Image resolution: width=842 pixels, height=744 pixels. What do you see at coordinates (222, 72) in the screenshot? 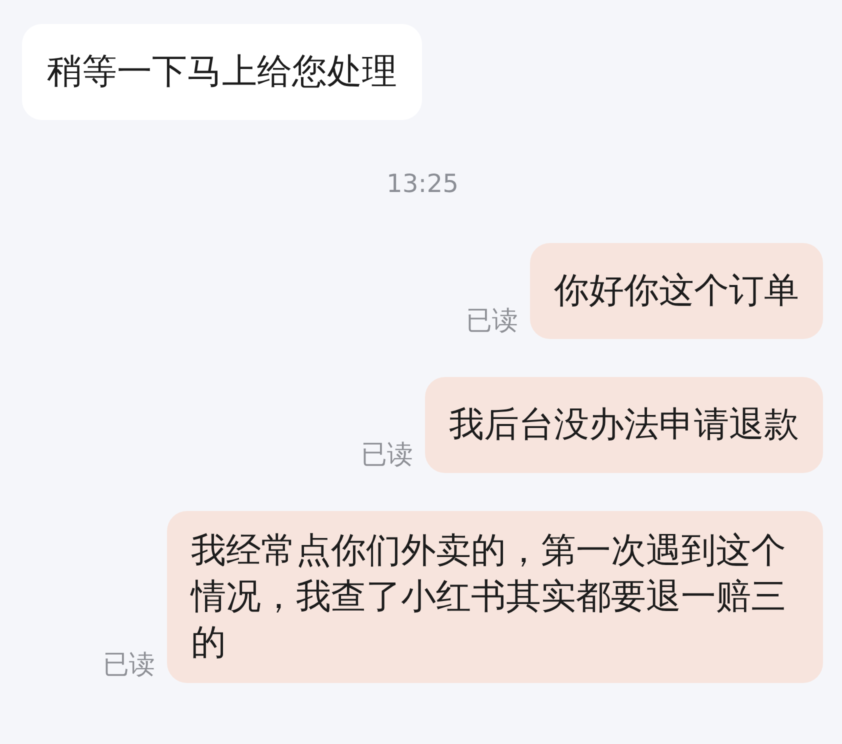
I see `message-bubble: 稍等一下马上给您处理` at bounding box center [222, 72].